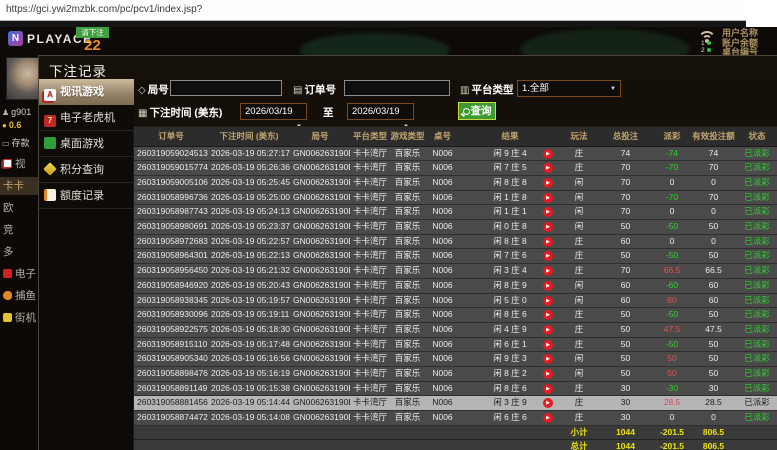 The width and height of the screenshot is (777, 450). What do you see at coordinates (370, 330) in the screenshot?
I see `cell-platform: 卡卡湾厅` at bounding box center [370, 330].